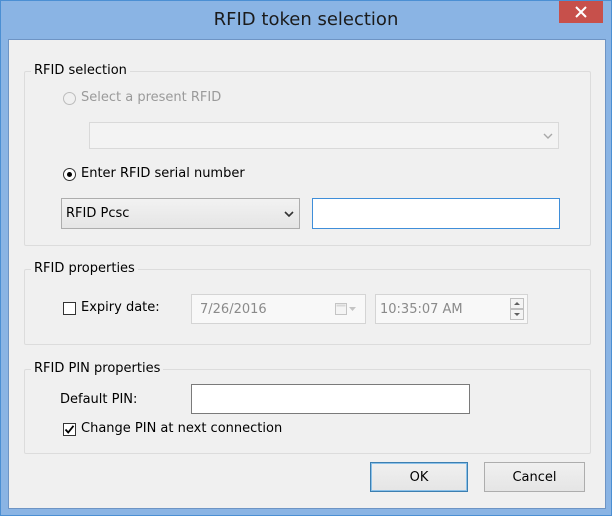 The image size is (612, 516). I want to click on enter-serial-radio, so click(69, 174).